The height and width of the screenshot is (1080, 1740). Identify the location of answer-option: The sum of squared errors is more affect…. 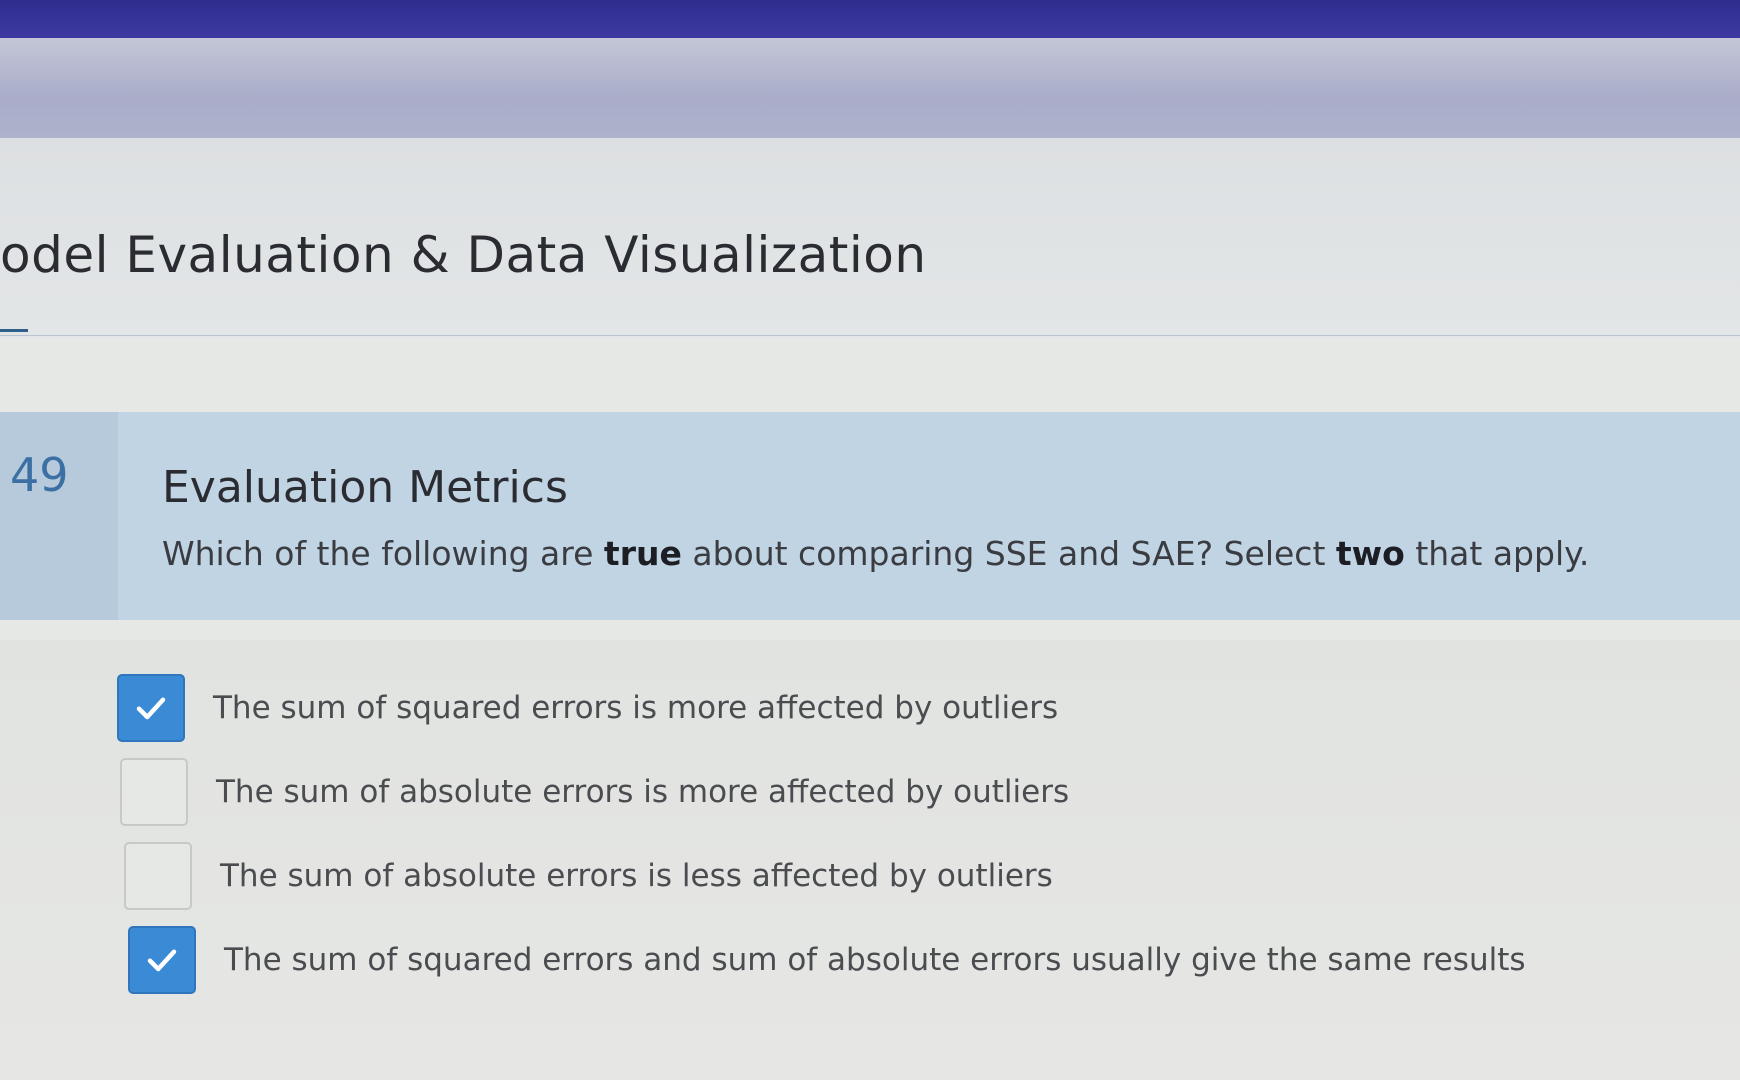
(587, 708).